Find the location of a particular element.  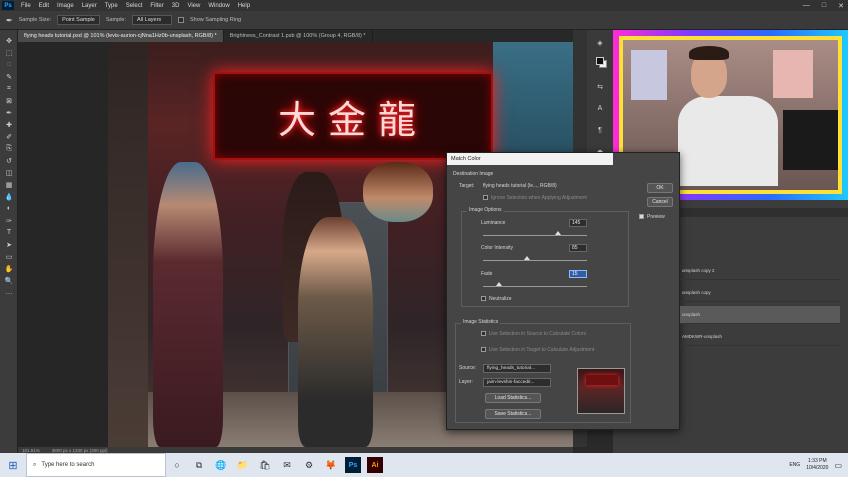

menu-image: Image is located at coordinates (65, 6).